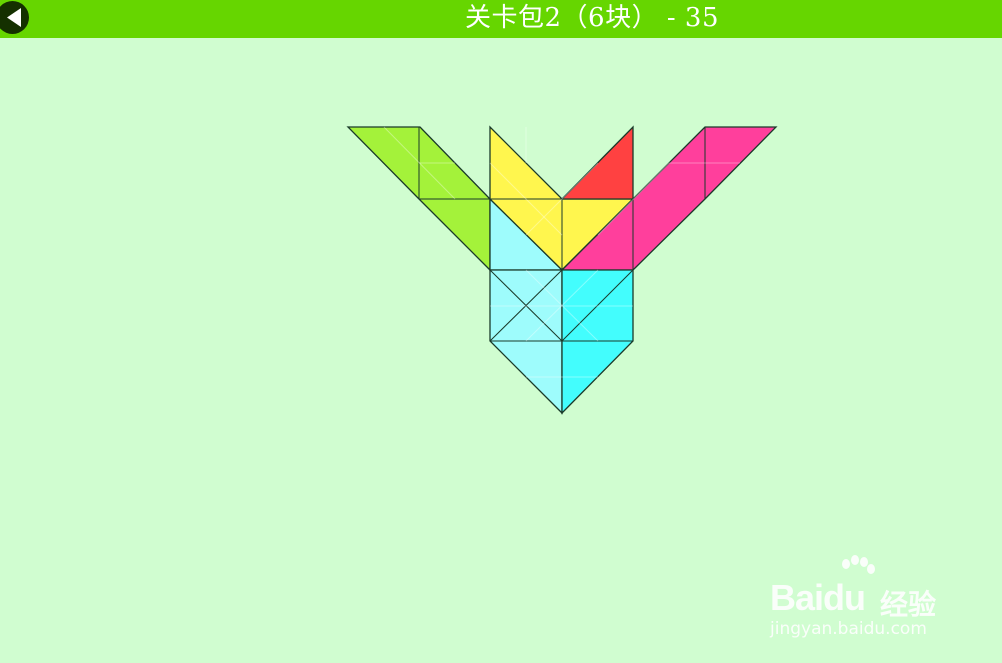 The height and width of the screenshot is (663, 1002). I want to click on watermark-brand: Baidu, so click(818, 597).